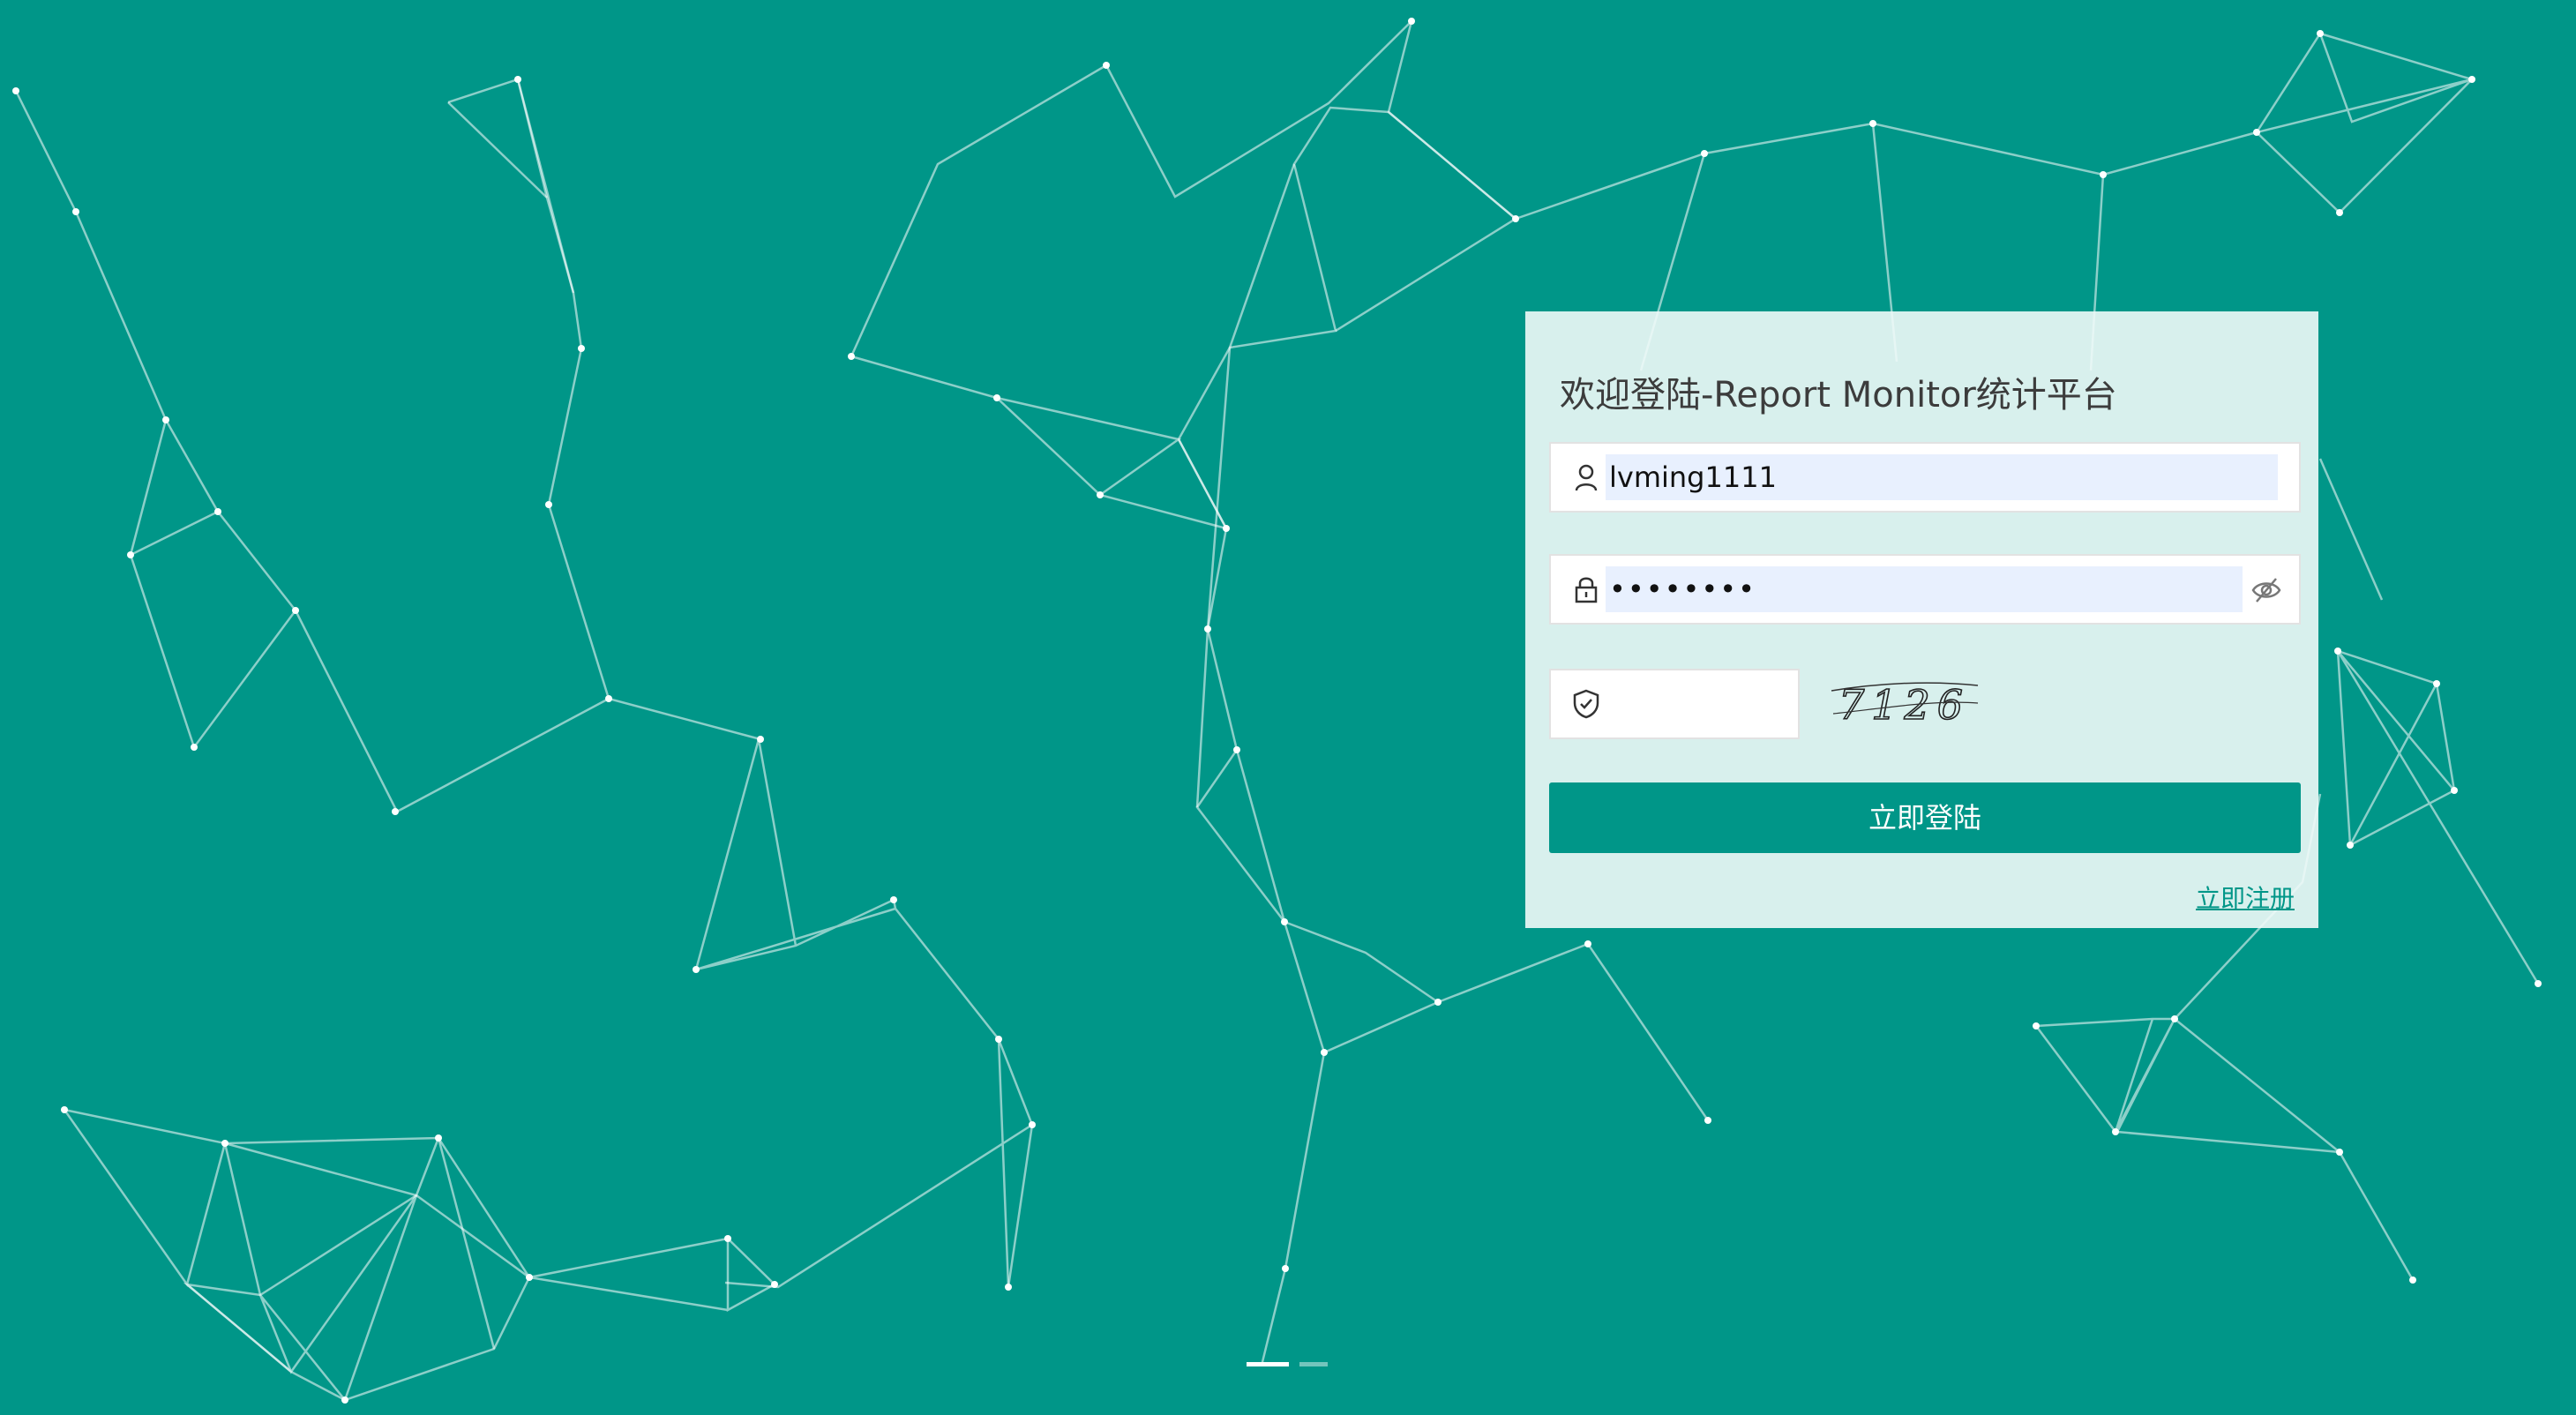  What do you see at coordinates (2246, 898) in the screenshot?
I see `register-link: 立即注册` at bounding box center [2246, 898].